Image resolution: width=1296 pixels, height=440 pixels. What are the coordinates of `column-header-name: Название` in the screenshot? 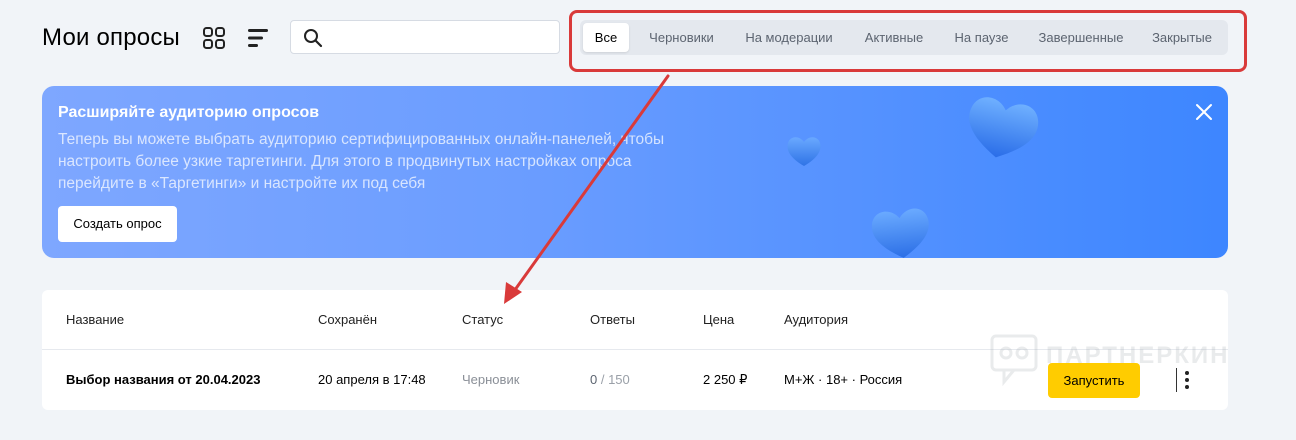 It's located at (95, 319).